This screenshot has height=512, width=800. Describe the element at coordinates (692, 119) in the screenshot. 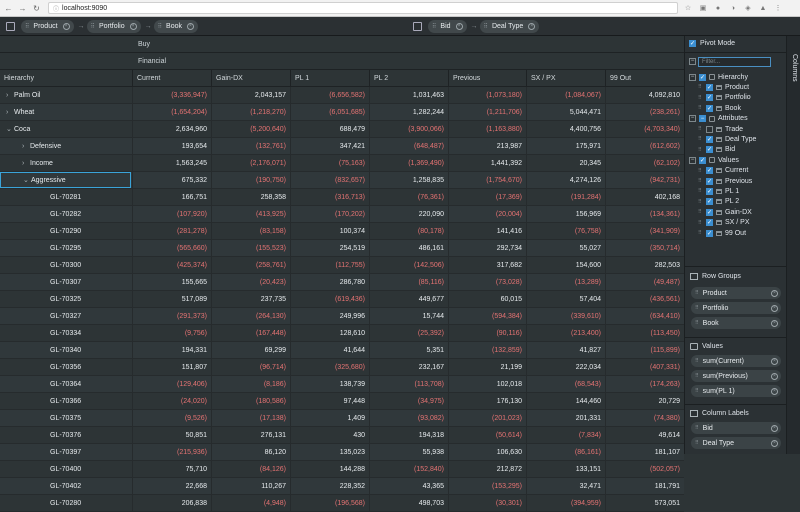

I see `collapse-icon: −` at that location.